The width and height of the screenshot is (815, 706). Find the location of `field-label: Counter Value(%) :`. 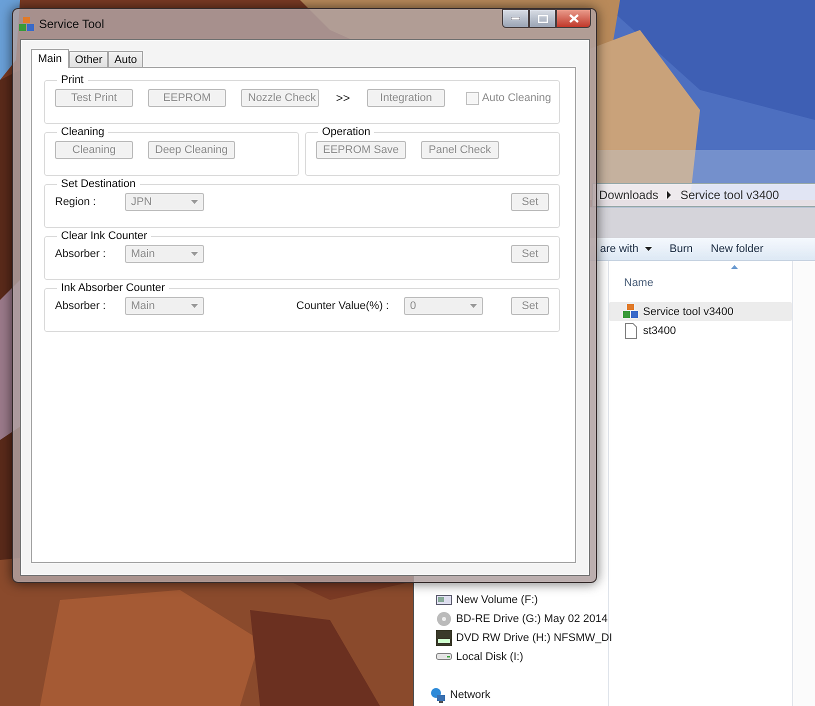

field-label: Counter Value(%) : is located at coordinates (342, 306).